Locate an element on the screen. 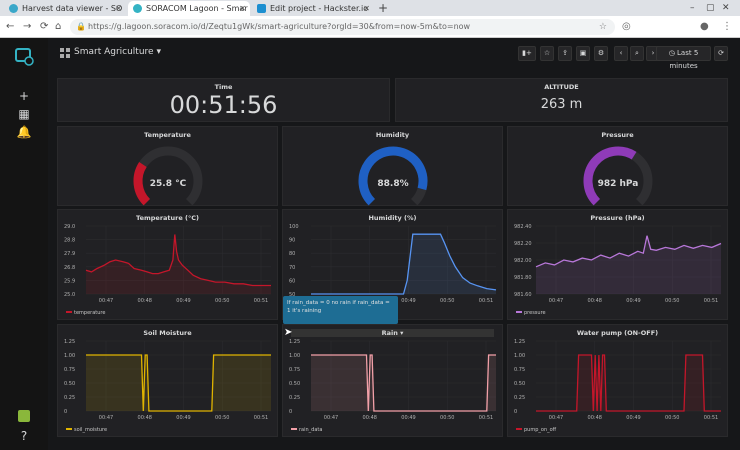  dashboards-icon: ▦ is located at coordinates (24, 114).